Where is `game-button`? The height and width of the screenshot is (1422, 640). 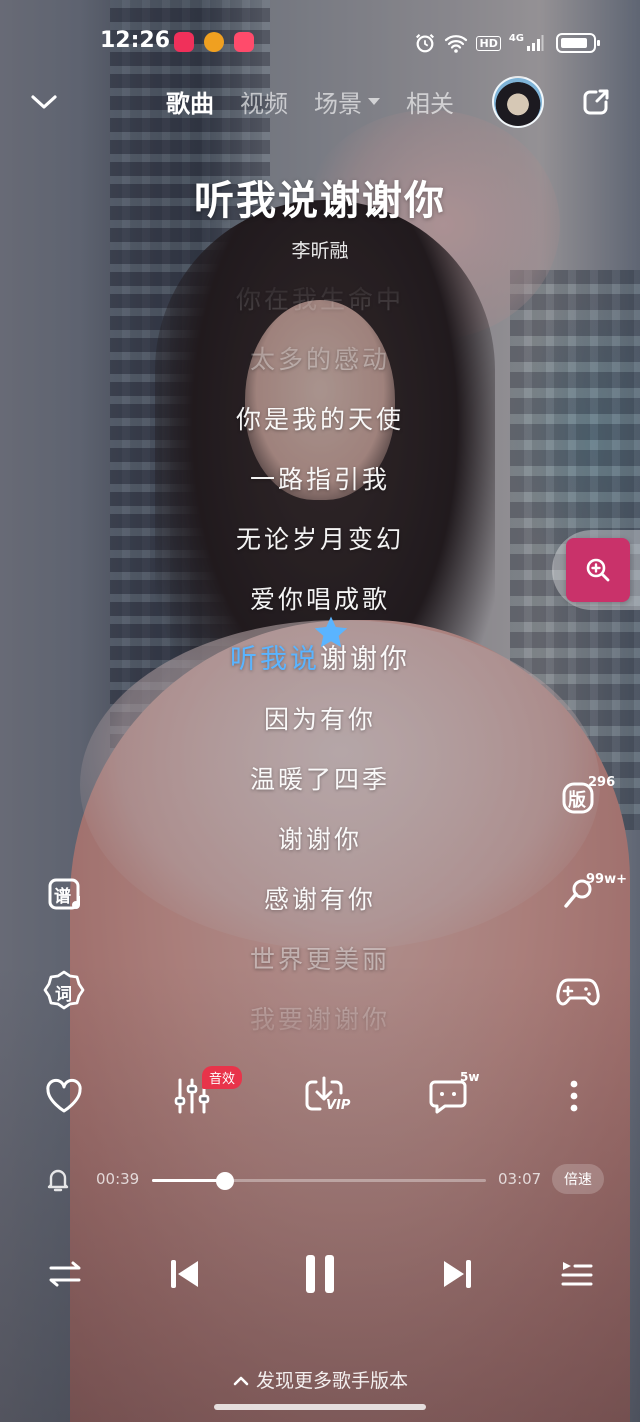
game-button is located at coordinates (578, 992).